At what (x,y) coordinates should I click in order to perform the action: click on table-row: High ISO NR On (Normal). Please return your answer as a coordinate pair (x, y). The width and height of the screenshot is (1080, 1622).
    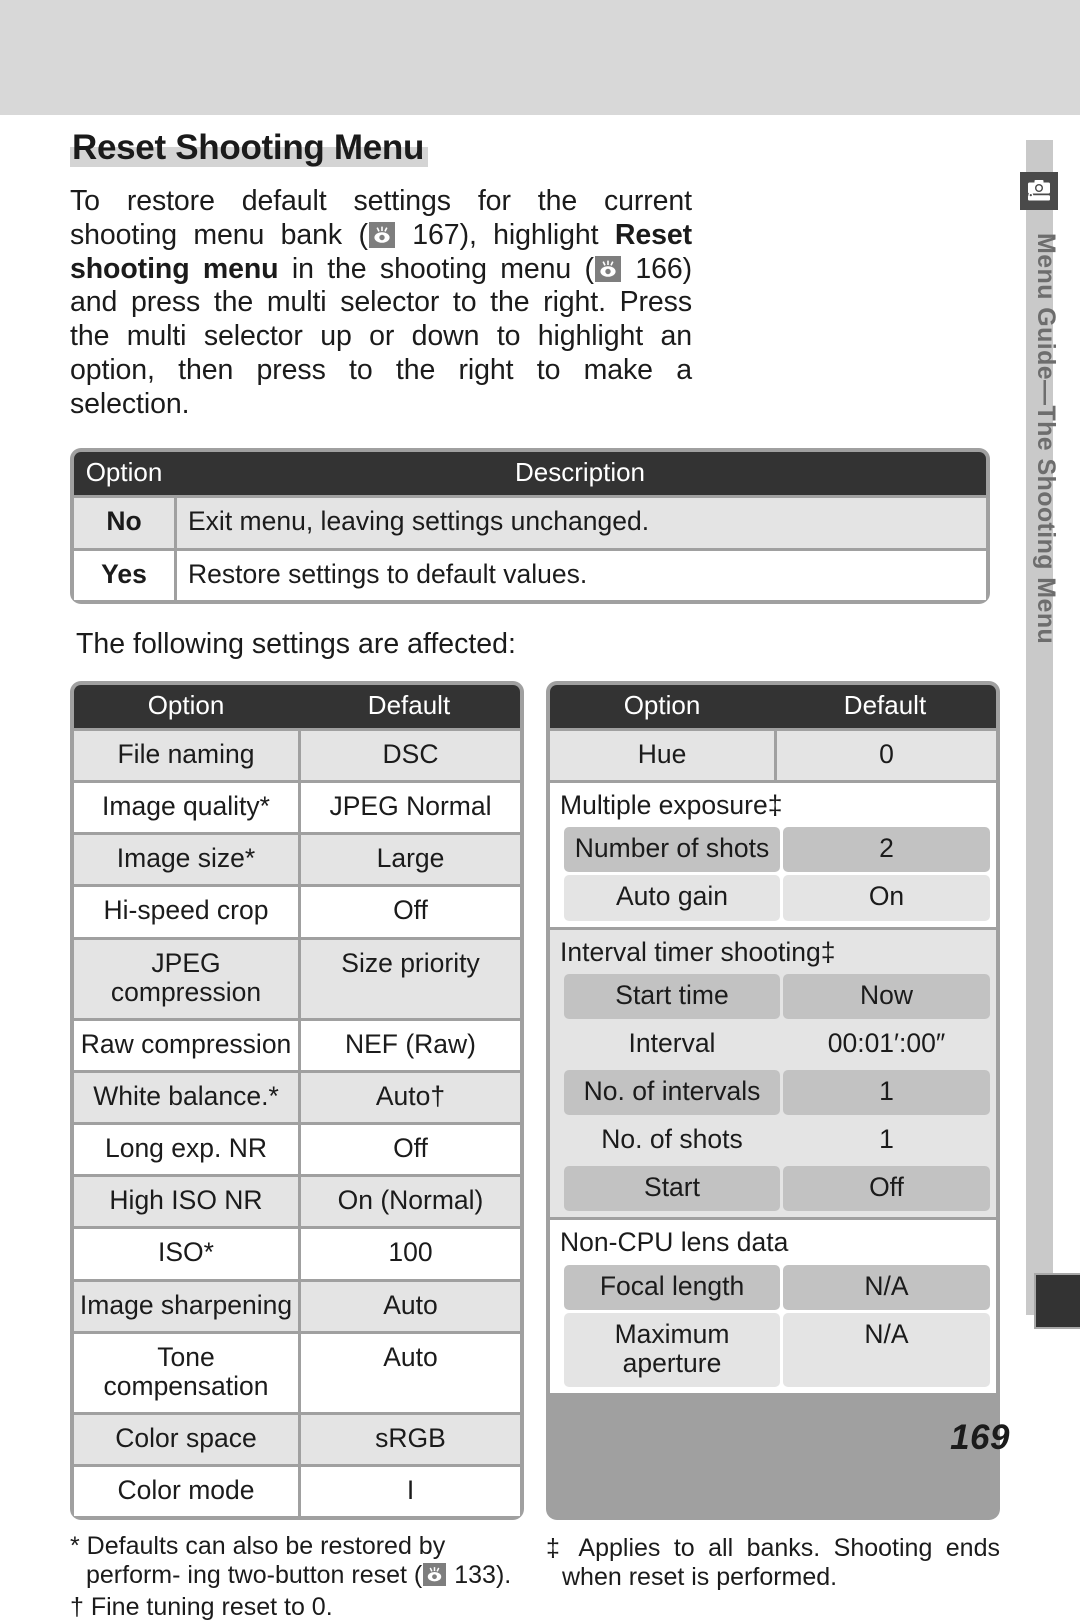
    Looking at the image, I should click on (297, 1202).